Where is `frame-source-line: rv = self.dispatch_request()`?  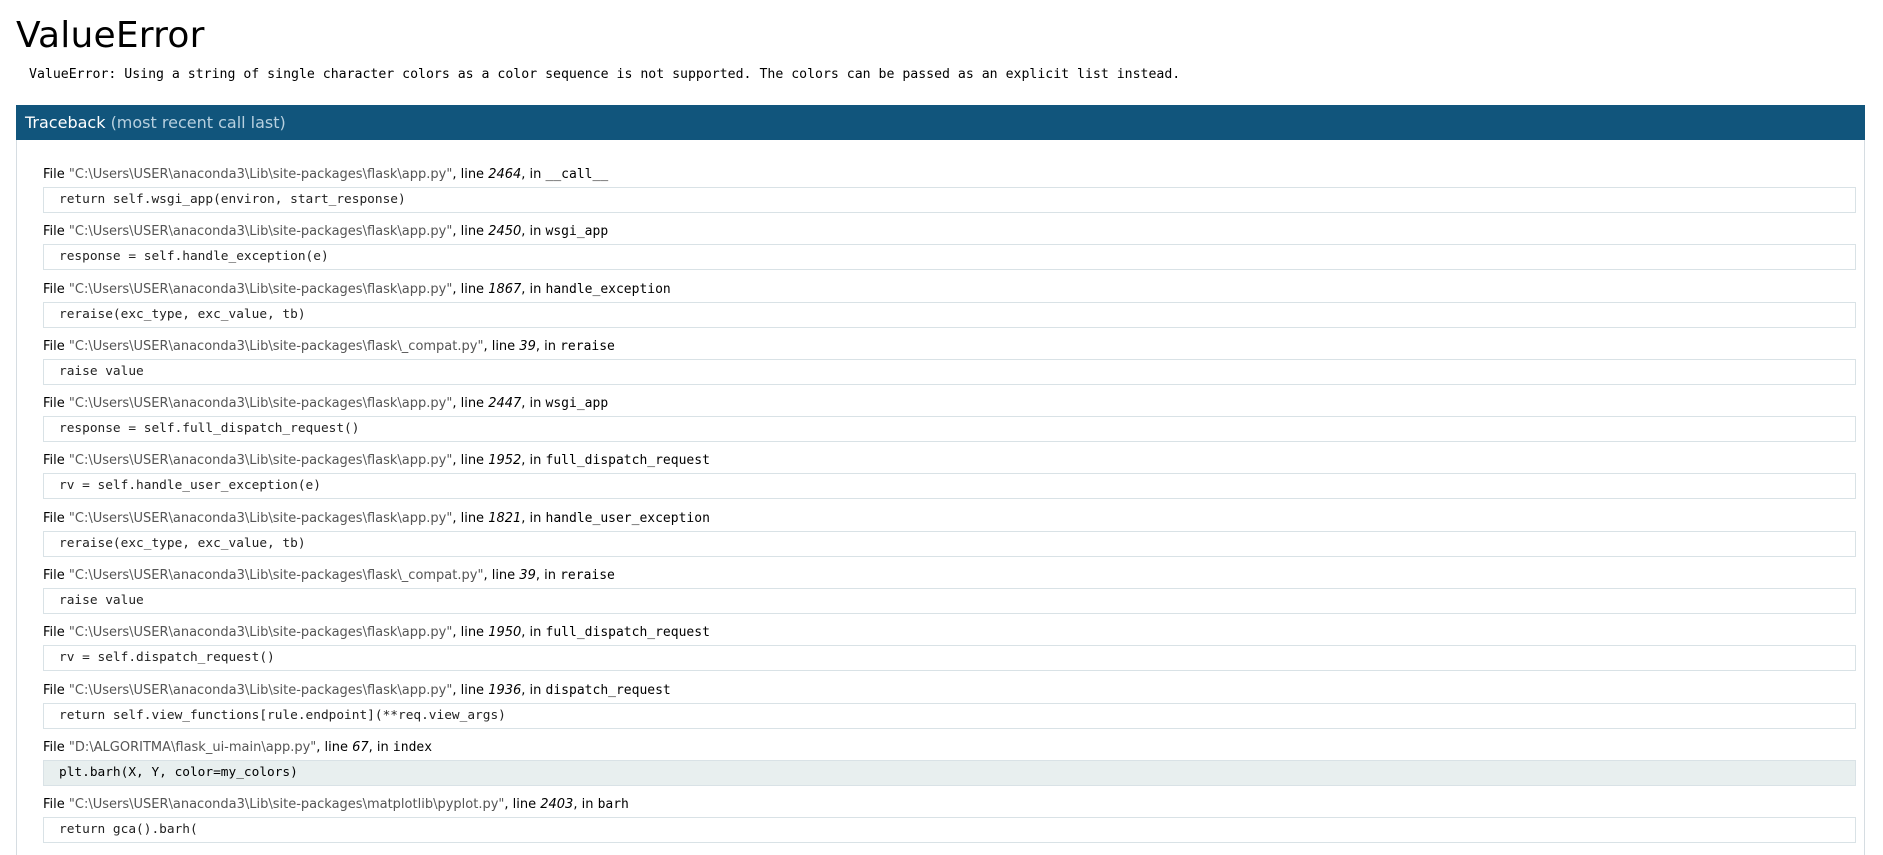
frame-source-line: rv = self.dispatch_request() is located at coordinates (949, 658).